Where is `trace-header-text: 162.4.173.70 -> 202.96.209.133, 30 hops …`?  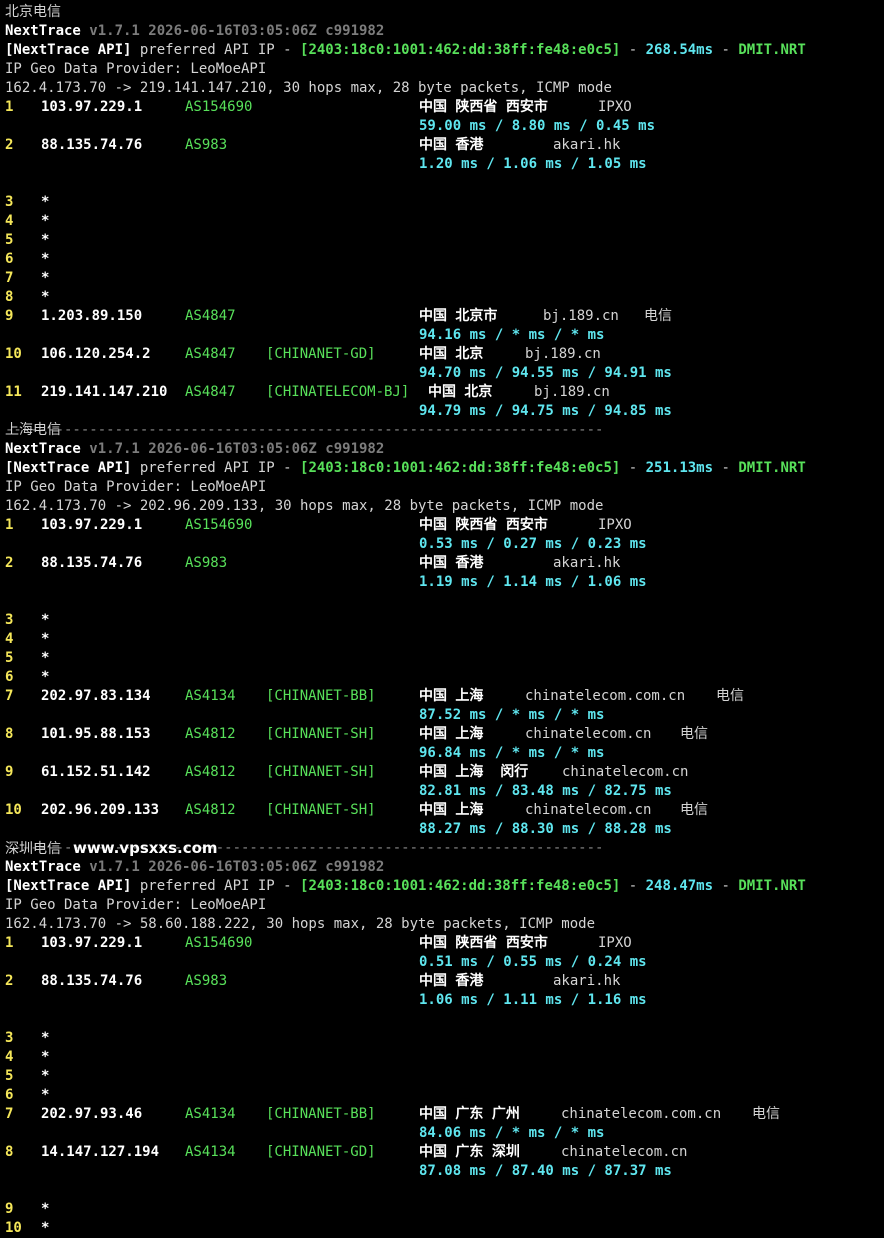 trace-header-text: 162.4.173.70 -> 202.96.209.133, 30 hops … is located at coordinates (304, 506).